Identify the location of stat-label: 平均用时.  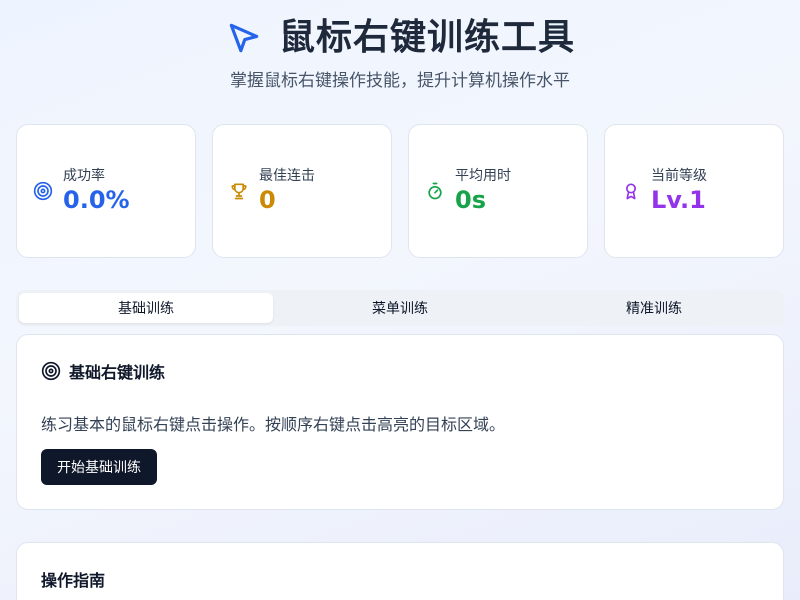
(483, 176).